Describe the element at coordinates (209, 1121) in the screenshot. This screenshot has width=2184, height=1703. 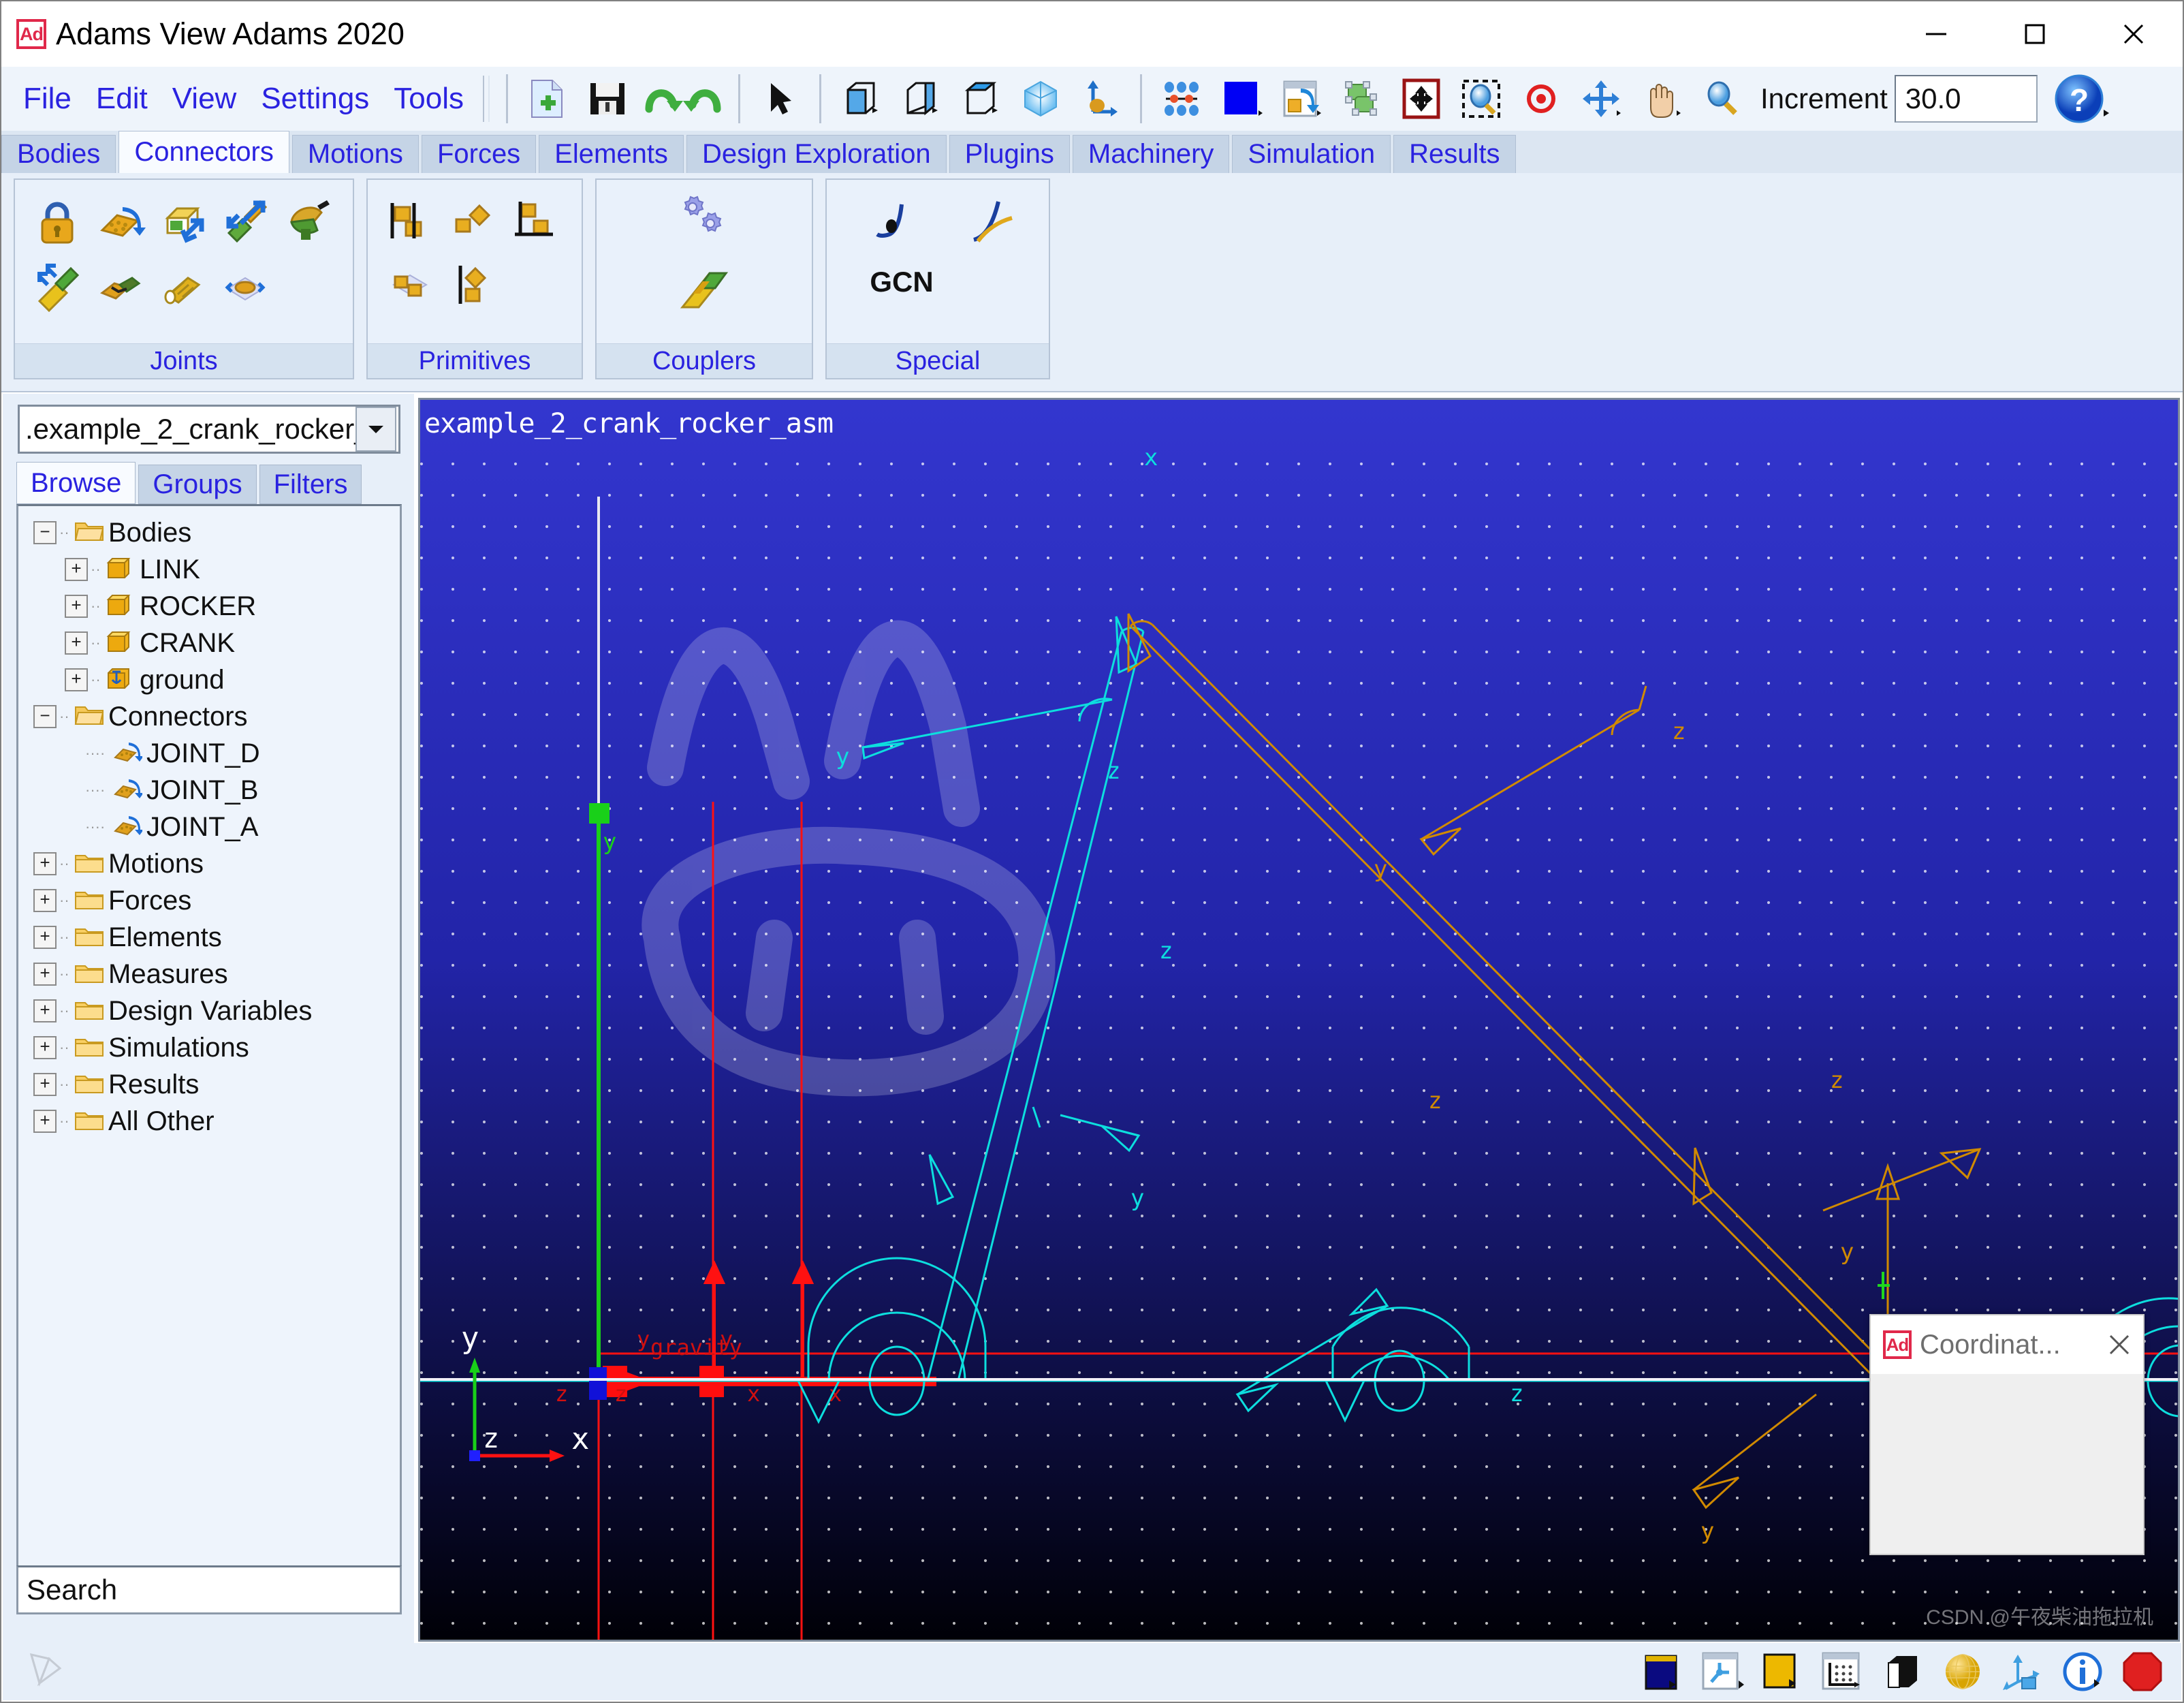
I see `tree-item-all-other: + ·· All Other` at that location.